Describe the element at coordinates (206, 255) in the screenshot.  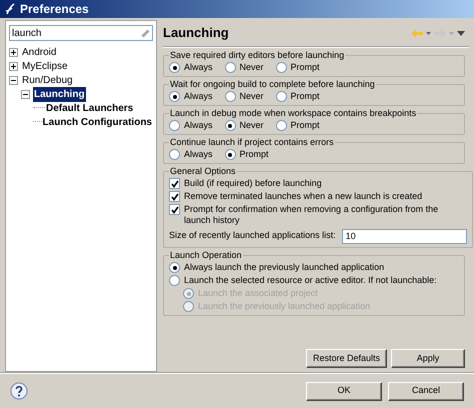
I see `group-title: Launch Operation` at that location.